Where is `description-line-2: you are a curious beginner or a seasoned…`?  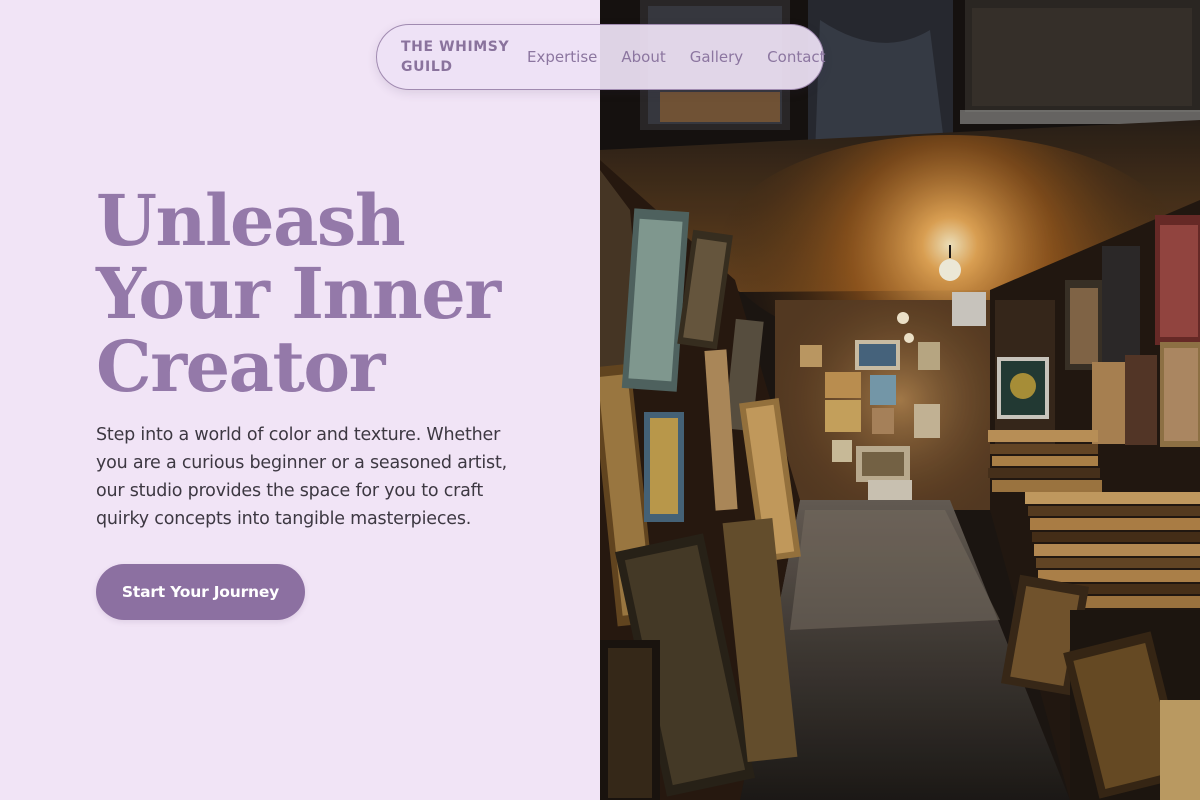
description-line-2: you are a curious beginner or a seasoned… is located at coordinates (301, 463).